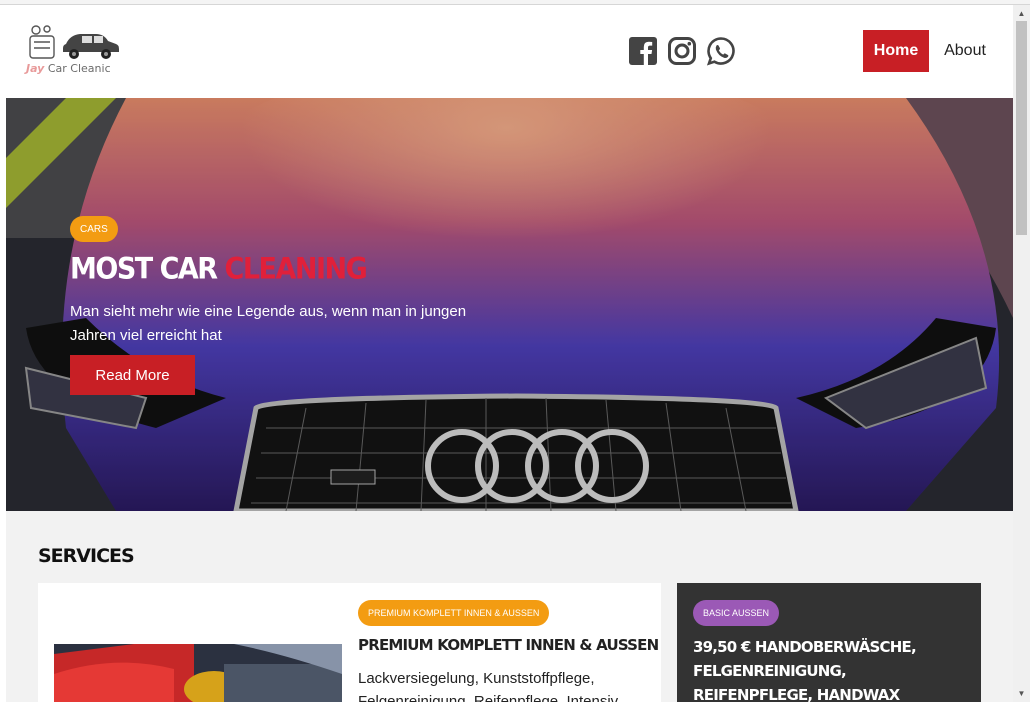  I want to click on hero-title: MOST CAR CLEANING, so click(219, 269).